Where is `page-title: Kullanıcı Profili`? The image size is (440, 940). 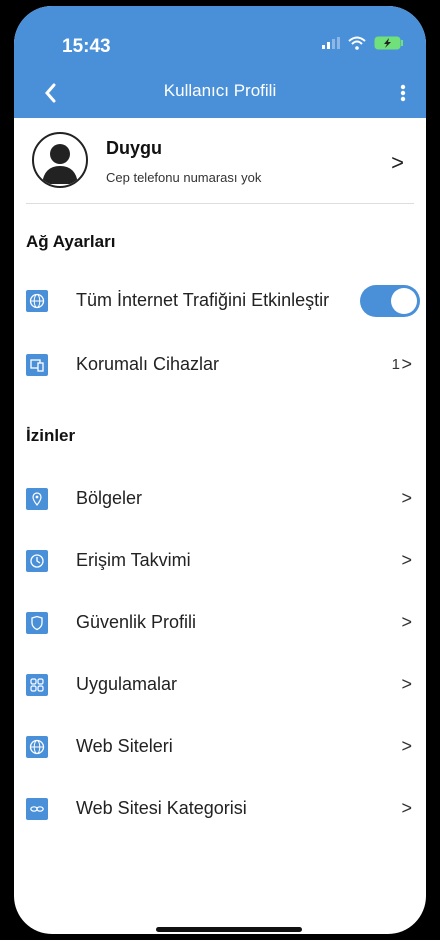
page-title: Kullanıcı Profili is located at coordinates (220, 90).